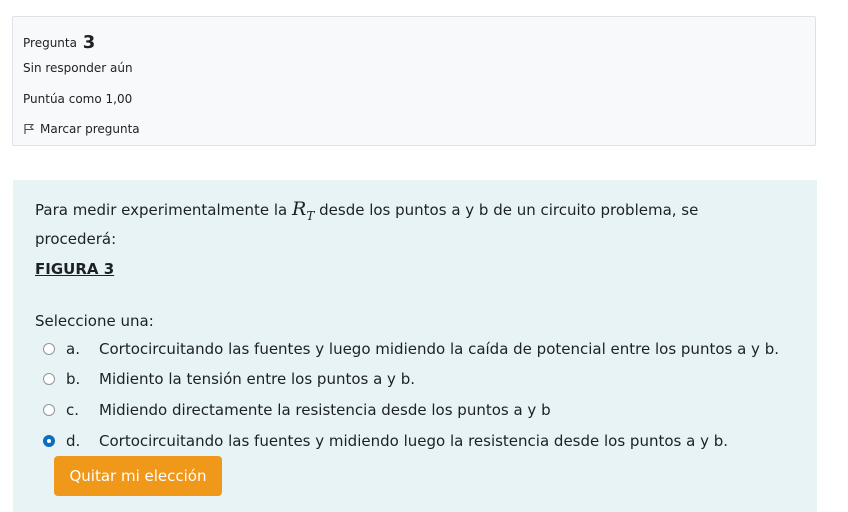  I want to click on radio-button-b, so click(49, 379).